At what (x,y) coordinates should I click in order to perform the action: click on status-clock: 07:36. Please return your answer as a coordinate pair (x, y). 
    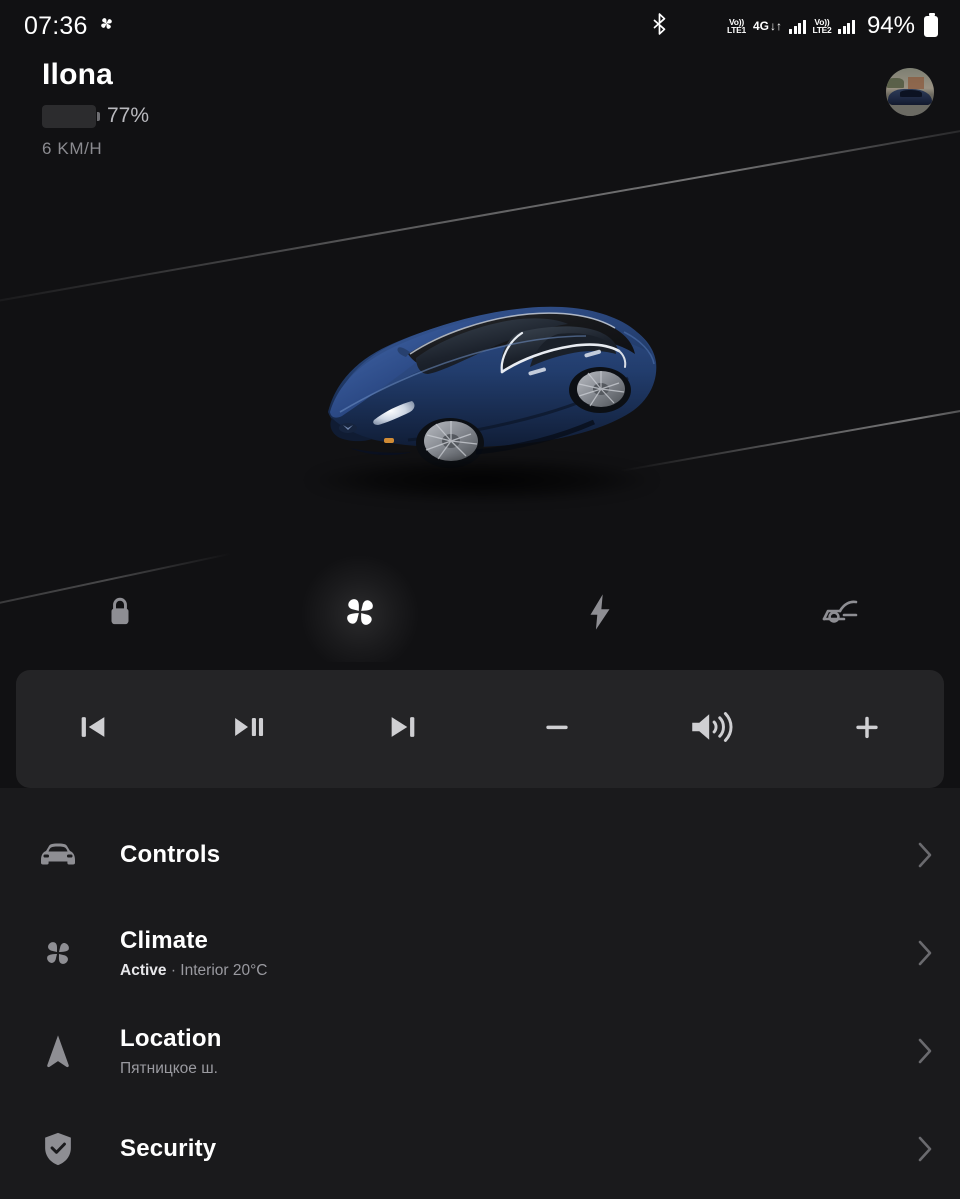
    Looking at the image, I should click on (56, 25).